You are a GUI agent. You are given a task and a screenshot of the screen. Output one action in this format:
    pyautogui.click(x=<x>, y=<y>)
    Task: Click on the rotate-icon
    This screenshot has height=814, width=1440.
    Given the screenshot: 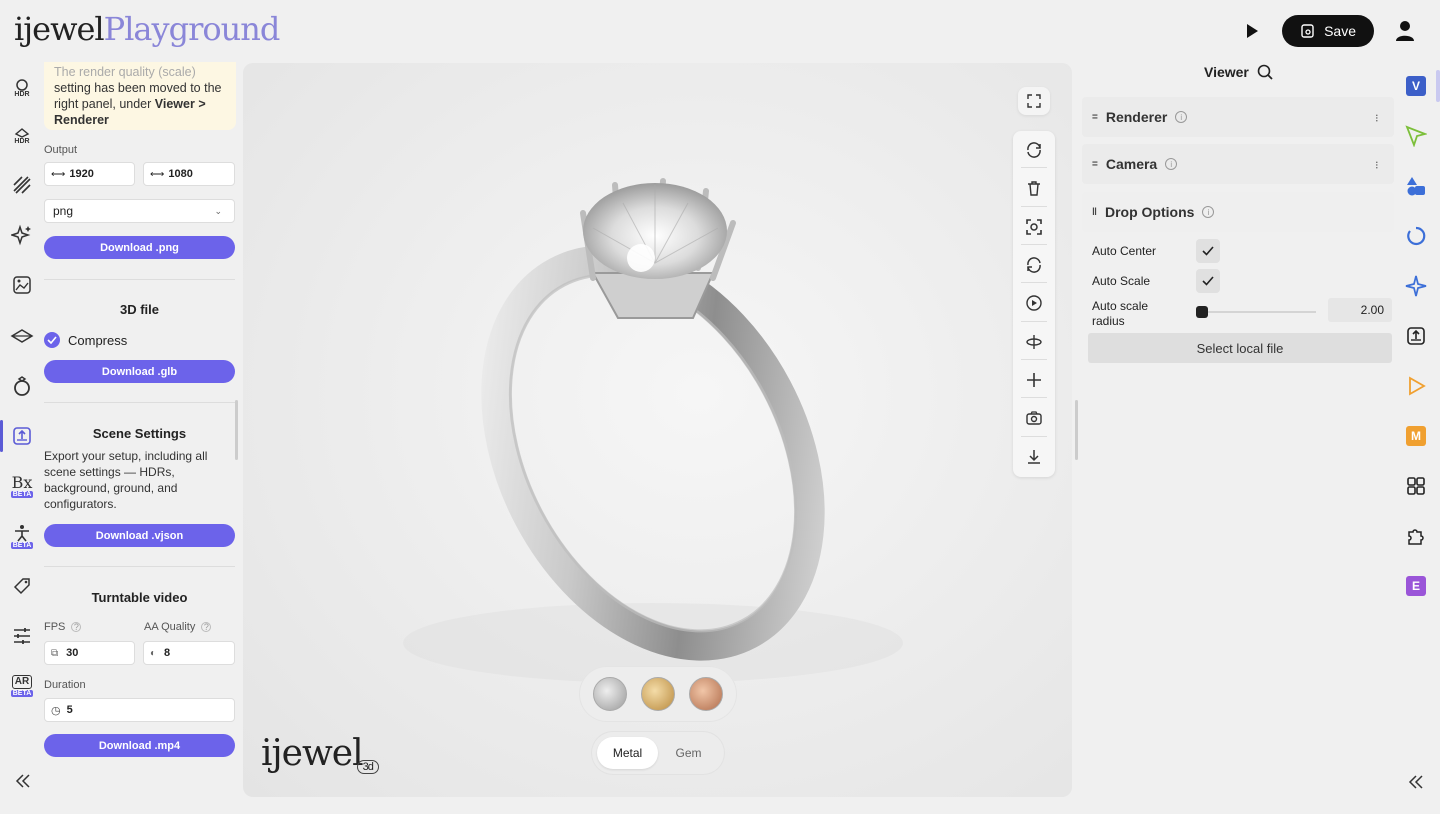 What is the action you would take?
    pyautogui.click(x=1034, y=150)
    